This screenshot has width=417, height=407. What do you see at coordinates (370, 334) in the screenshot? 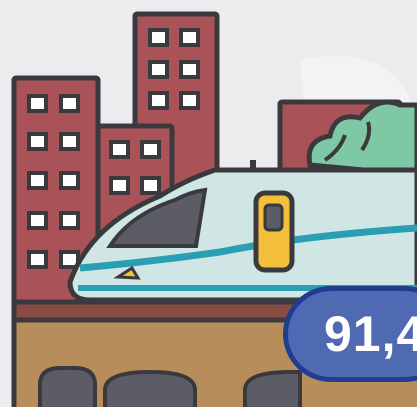
I see `counter-value: 91,4` at bounding box center [370, 334].